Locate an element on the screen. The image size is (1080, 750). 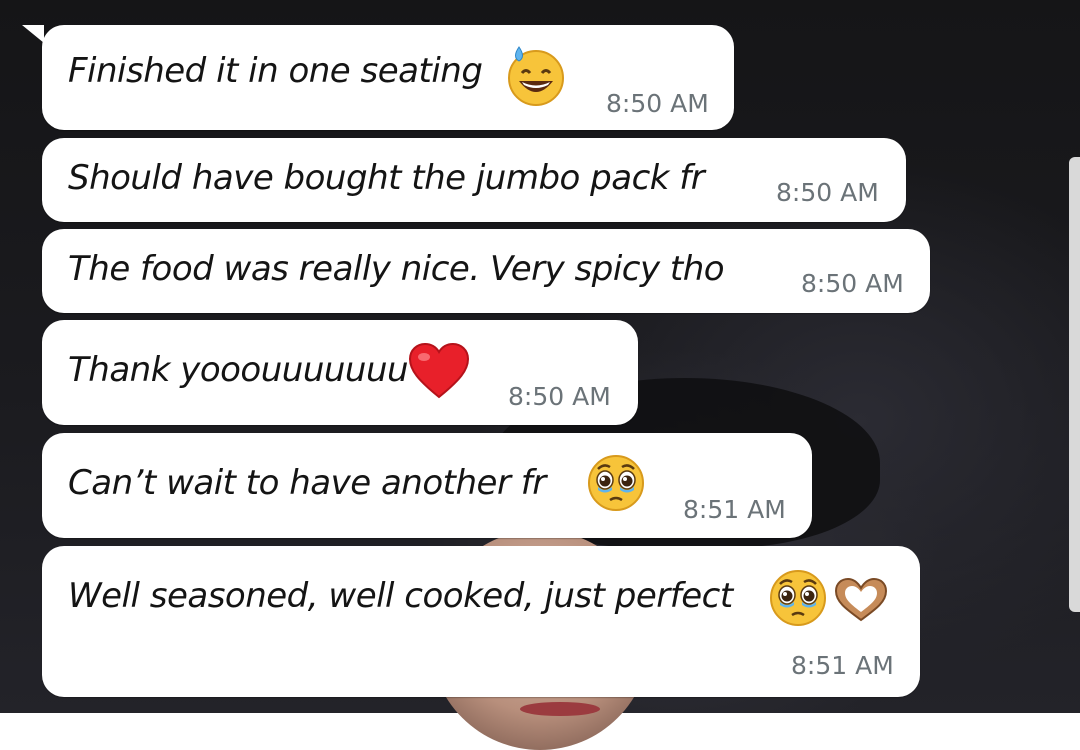
message-text: Can’t wait to have another fr is located at coordinates (307, 483).